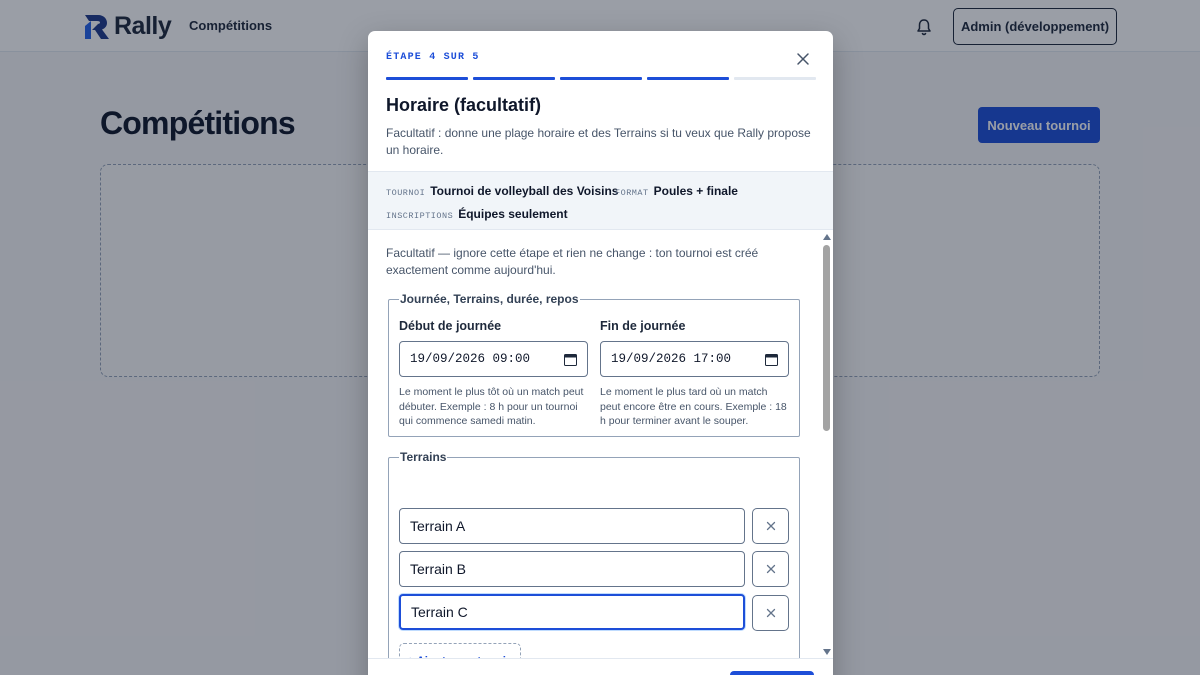 Image resolution: width=1200 pixels, height=675 pixels. What do you see at coordinates (695, 191) in the screenshot?
I see `summary-value: Poules + finale` at bounding box center [695, 191].